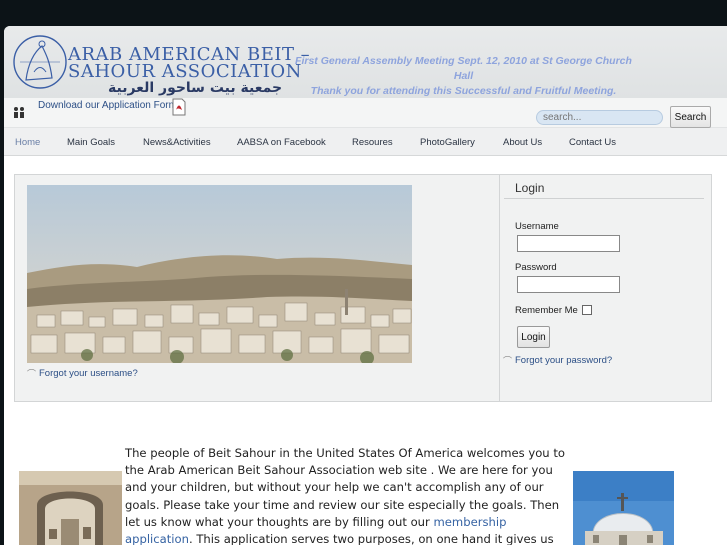  Describe the element at coordinates (88, 373) in the screenshot. I see `forgot-username-link: Forgot your username?` at that location.